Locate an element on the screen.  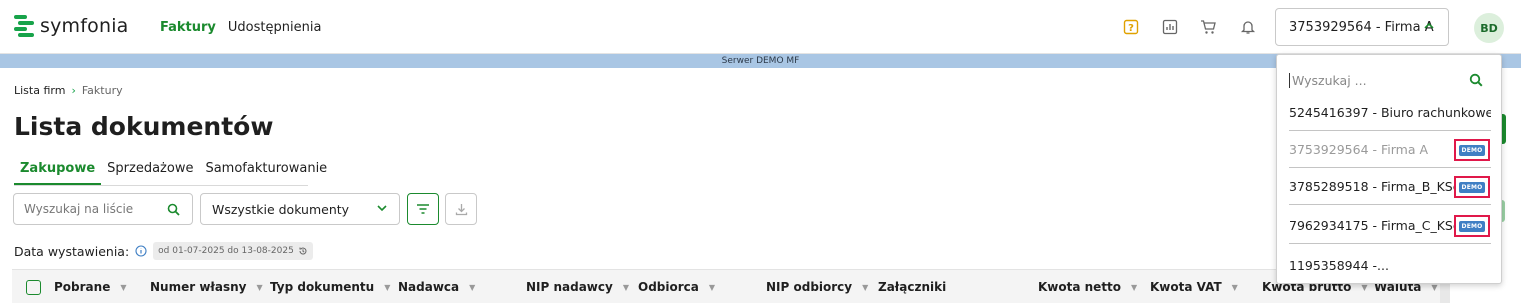
nav-faktury: Faktury is located at coordinates (188, 27).